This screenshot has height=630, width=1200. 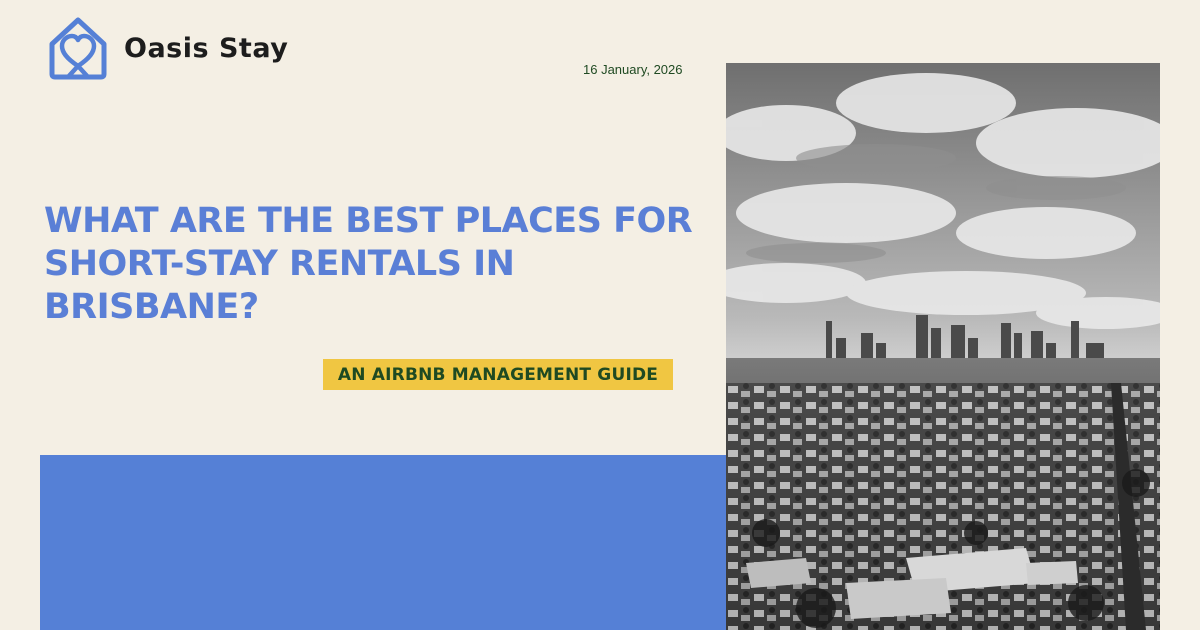 I want to click on brand-logo: Oasis Stay, so click(x=167, y=47).